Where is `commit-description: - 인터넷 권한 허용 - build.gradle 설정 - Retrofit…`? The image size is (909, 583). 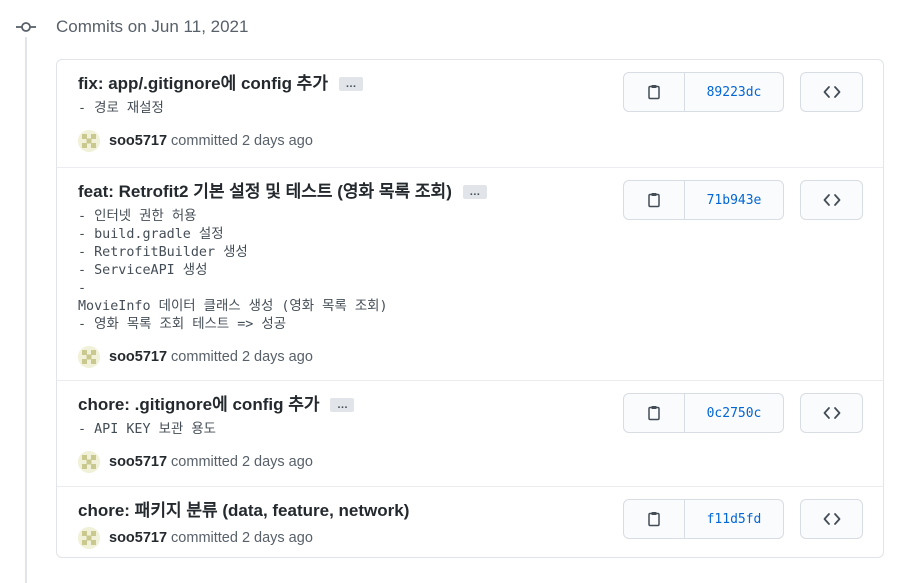
commit-description: - 인터넷 권한 허용 - build.gradle 설정 - Retrofit… is located at coordinates (233, 270).